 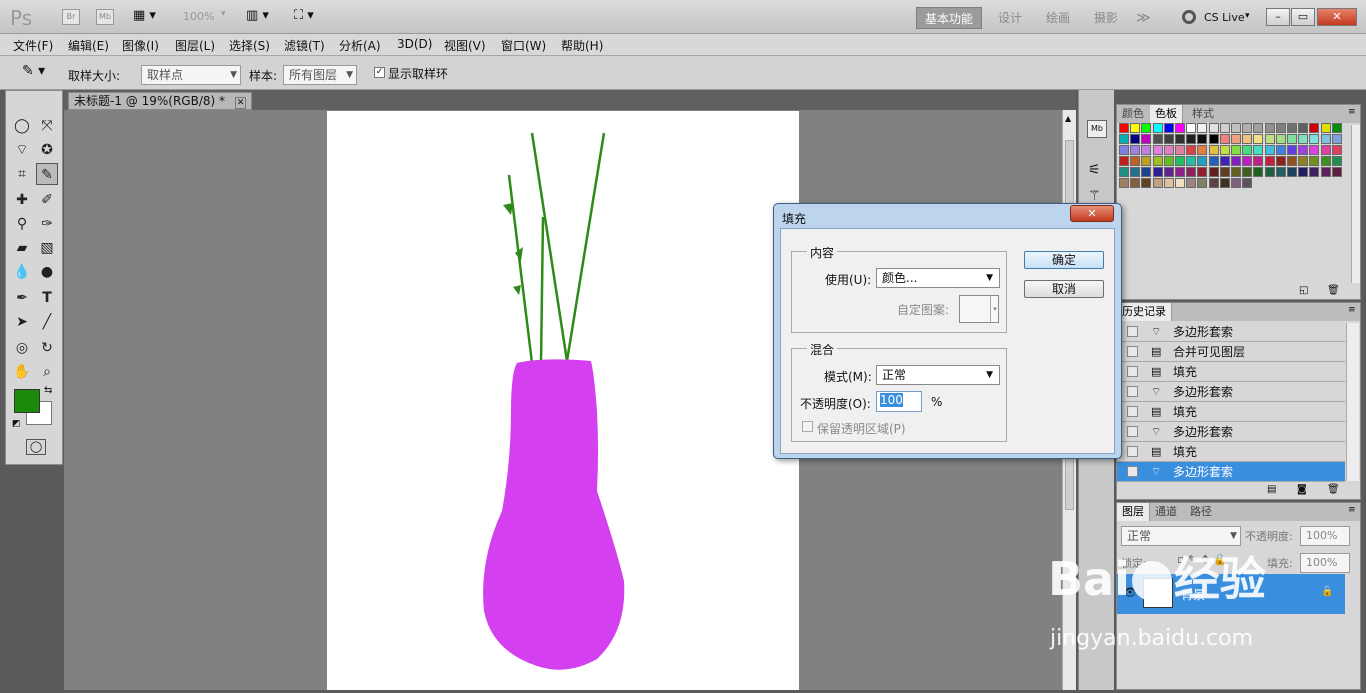 What do you see at coordinates (1231, 352) in the screenshot?
I see `history-state: ▤ 合并可见图层` at bounding box center [1231, 352].